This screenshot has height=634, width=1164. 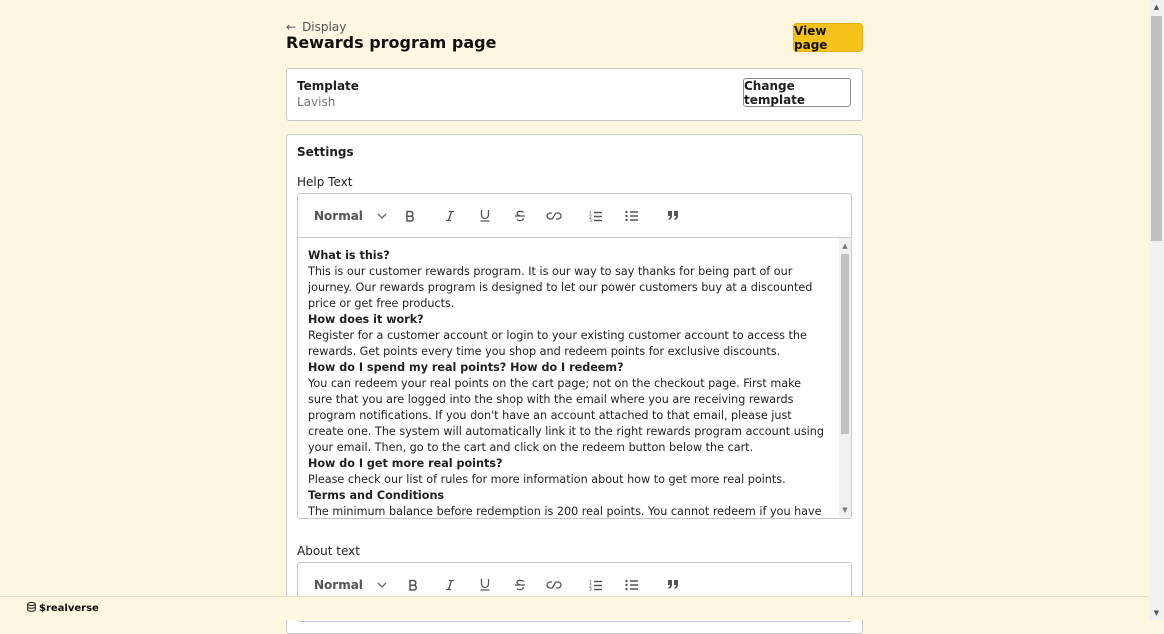 What do you see at coordinates (845, 344) in the screenshot?
I see `editor-scroll-thumb` at bounding box center [845, 344].